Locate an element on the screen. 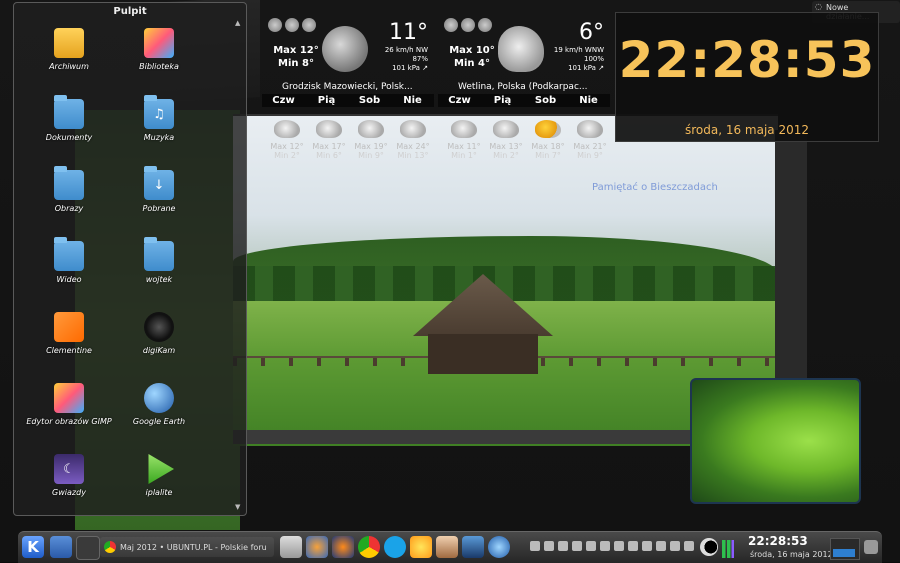 This screenshot has width=900, height=563. moon-icon is located at coordinates (345, 49).